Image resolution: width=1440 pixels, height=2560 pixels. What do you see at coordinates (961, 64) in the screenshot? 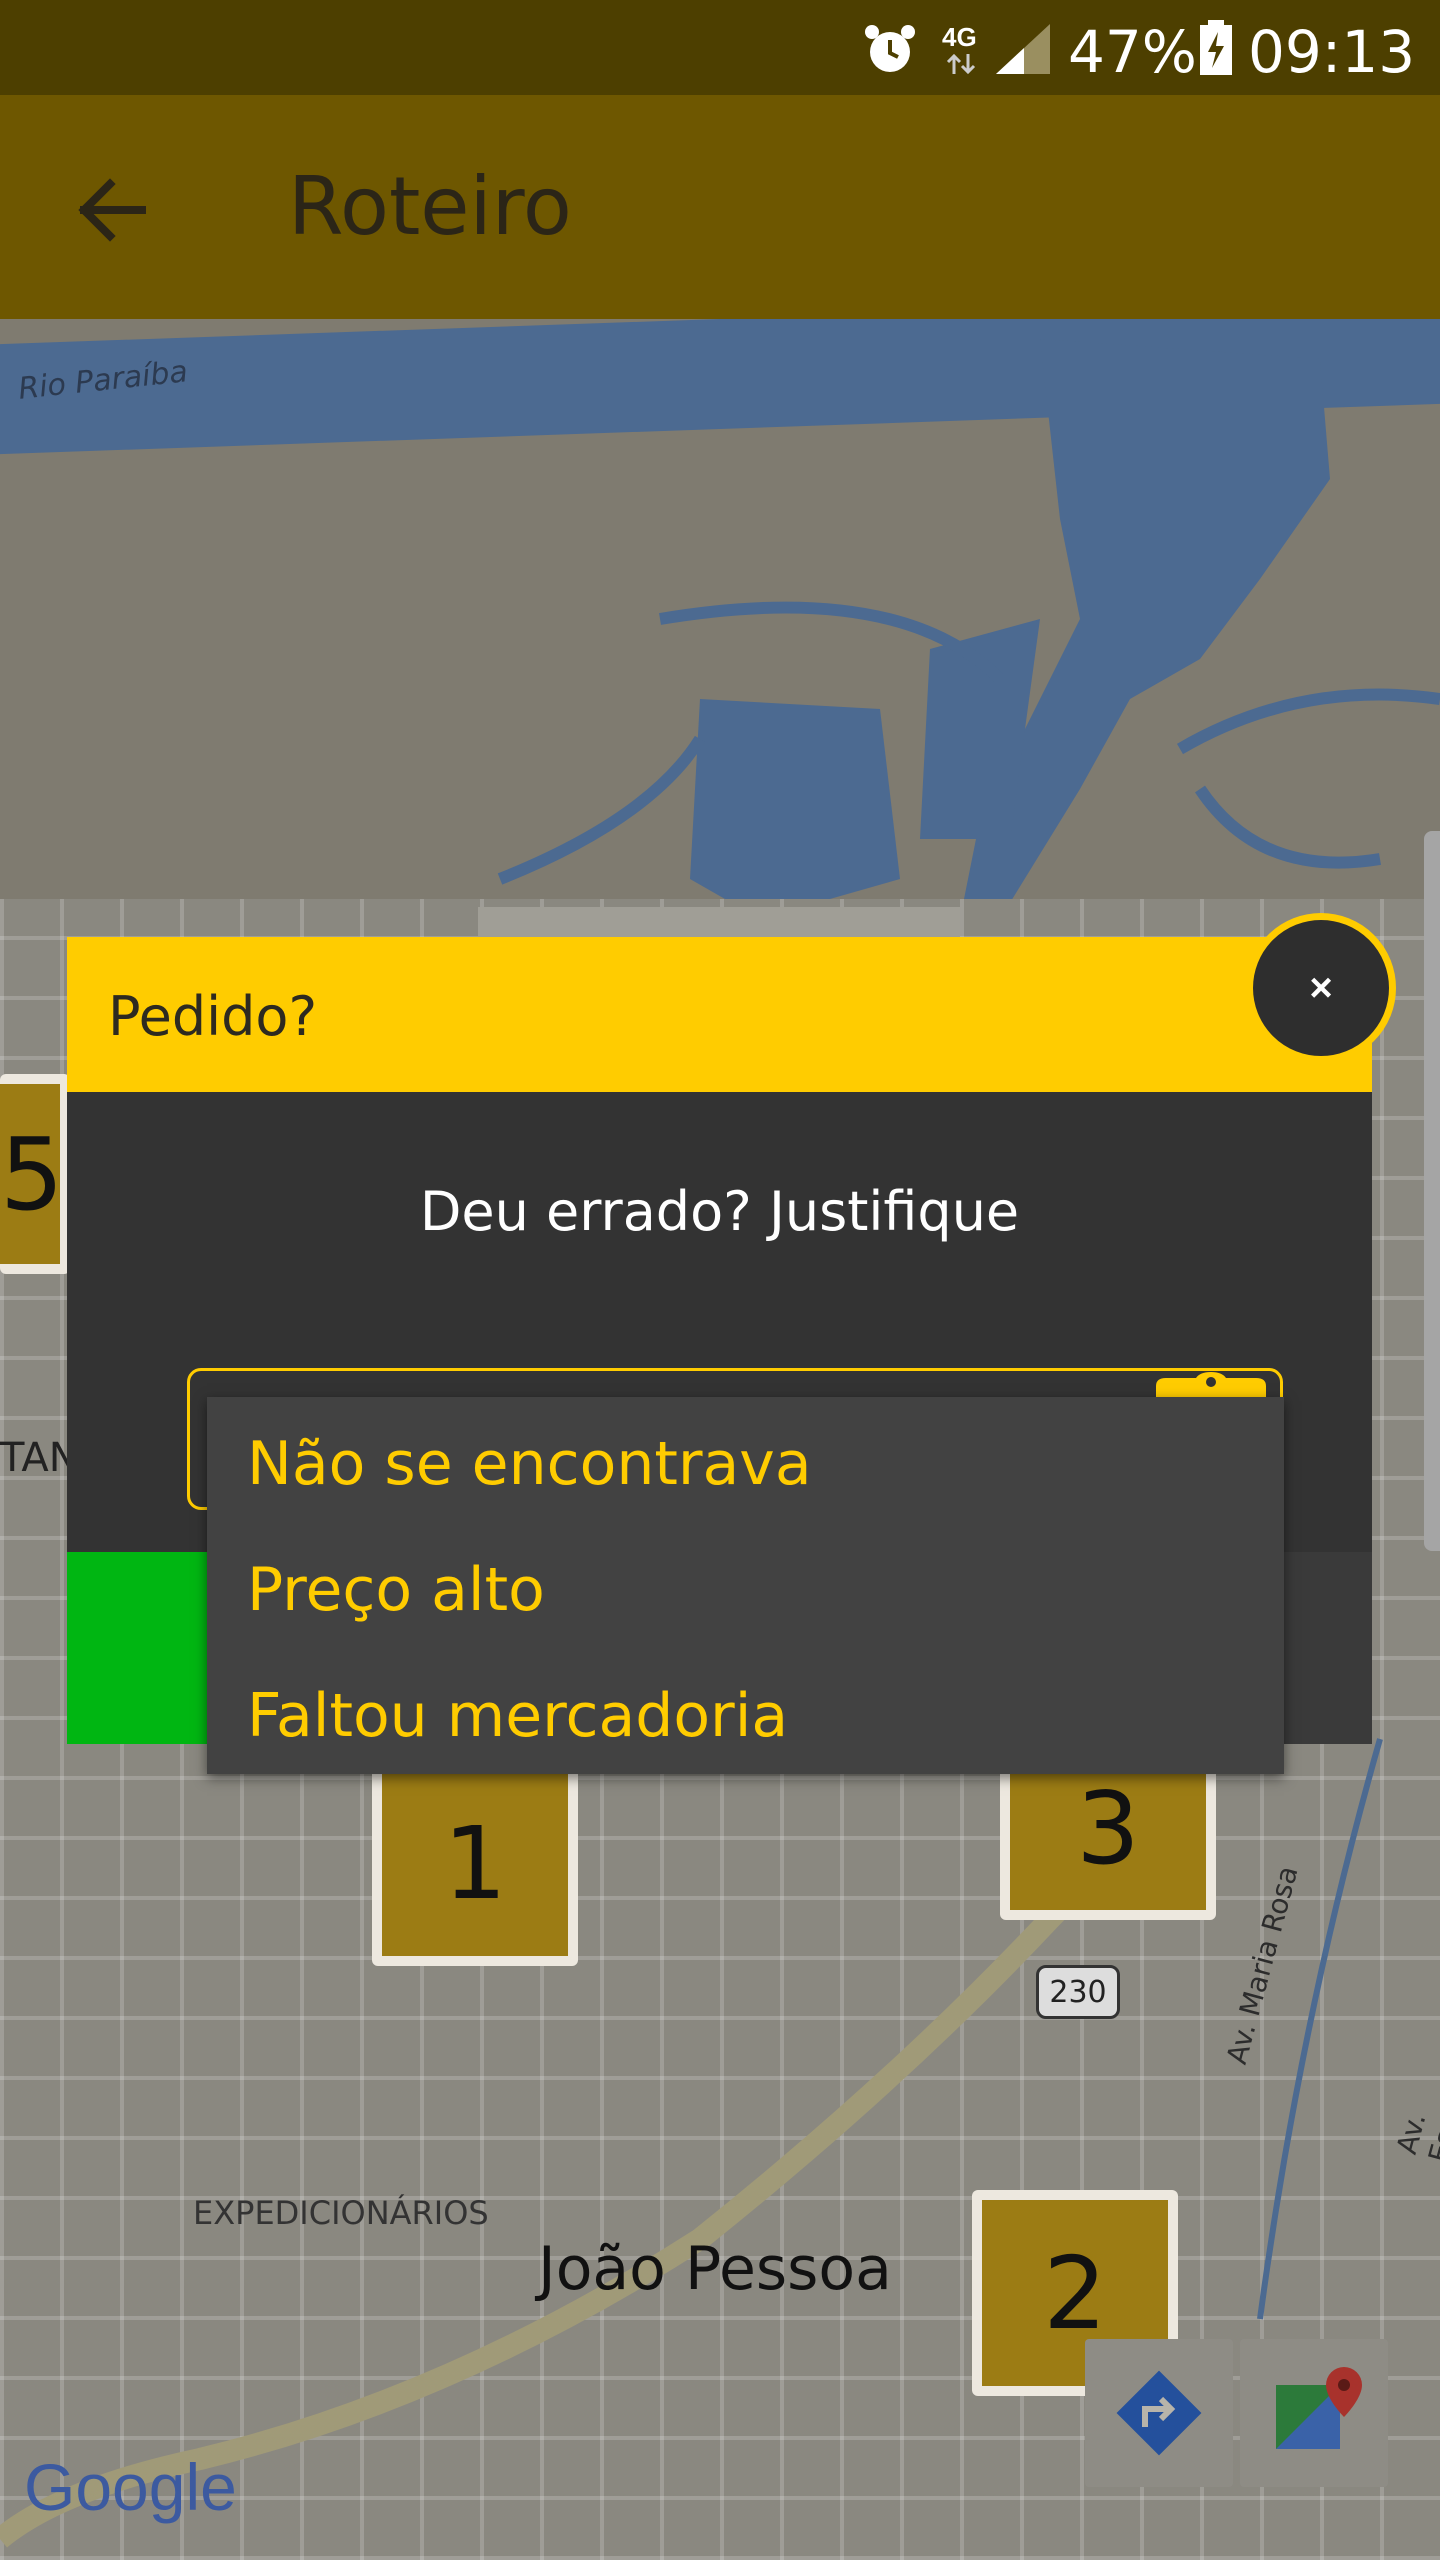
I see `data-arrows-icon` at bounding box center [961, 64].